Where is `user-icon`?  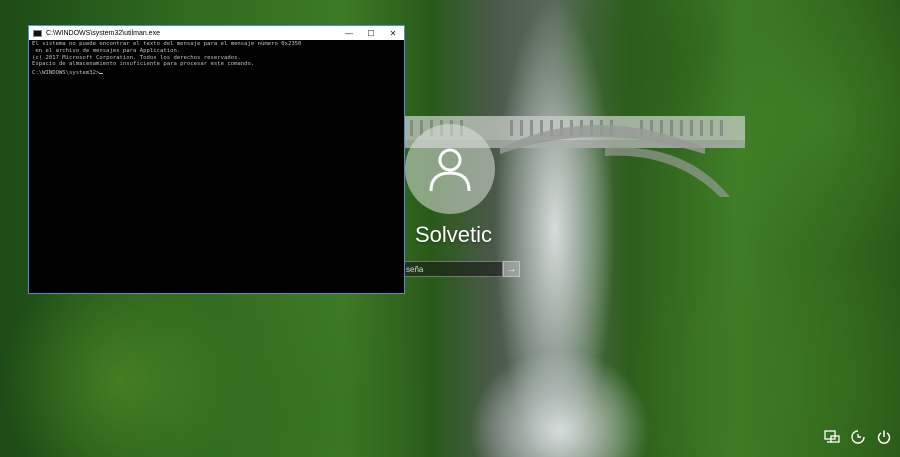 user-icon is located at coordinates (450, 170).